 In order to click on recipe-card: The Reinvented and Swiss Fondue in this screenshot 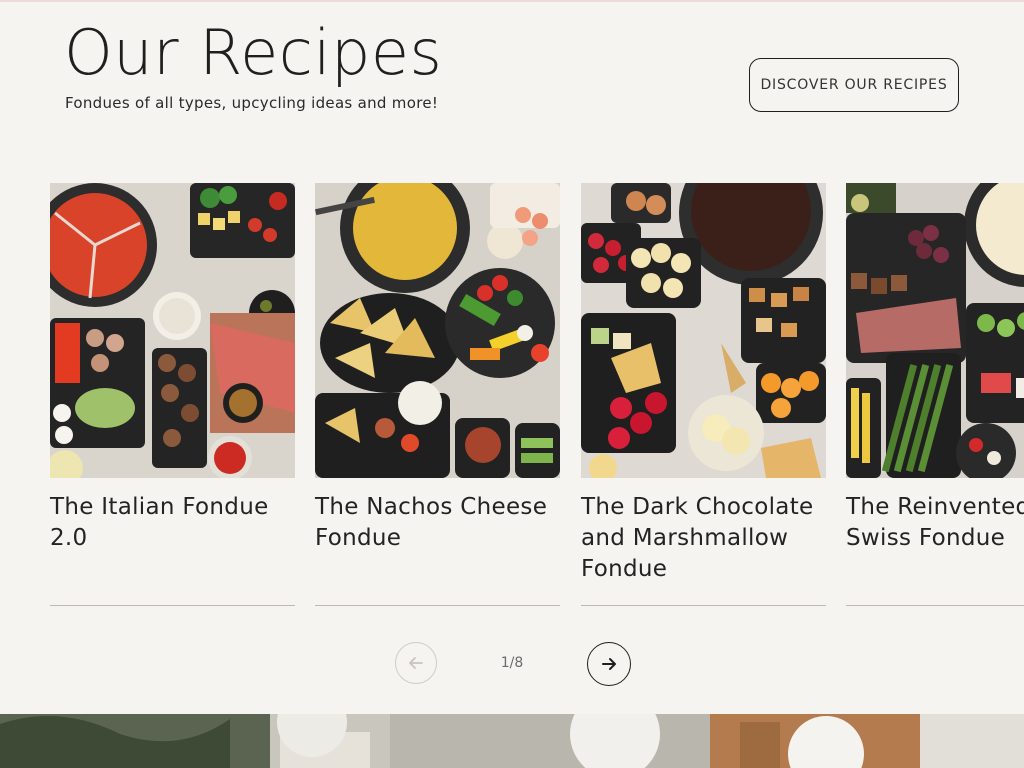, I will do `click(935, 394)`.